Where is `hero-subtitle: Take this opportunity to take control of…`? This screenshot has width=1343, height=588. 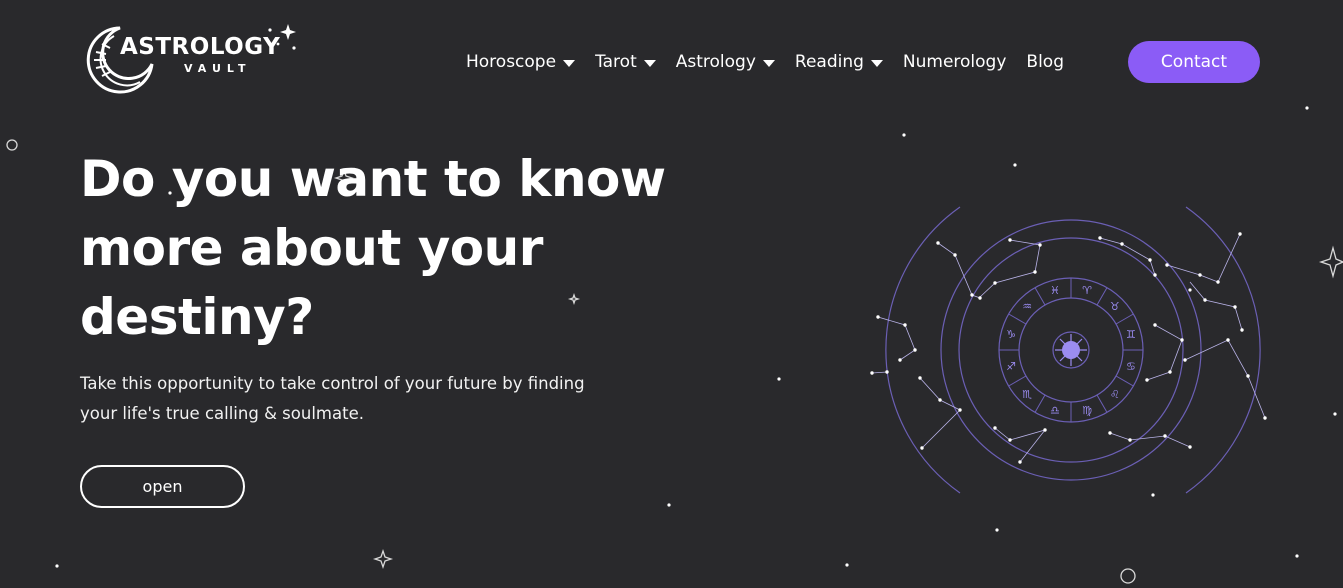 hero-subtitle: Take this opportunity to take control of… is located at coordinates (332, 398).